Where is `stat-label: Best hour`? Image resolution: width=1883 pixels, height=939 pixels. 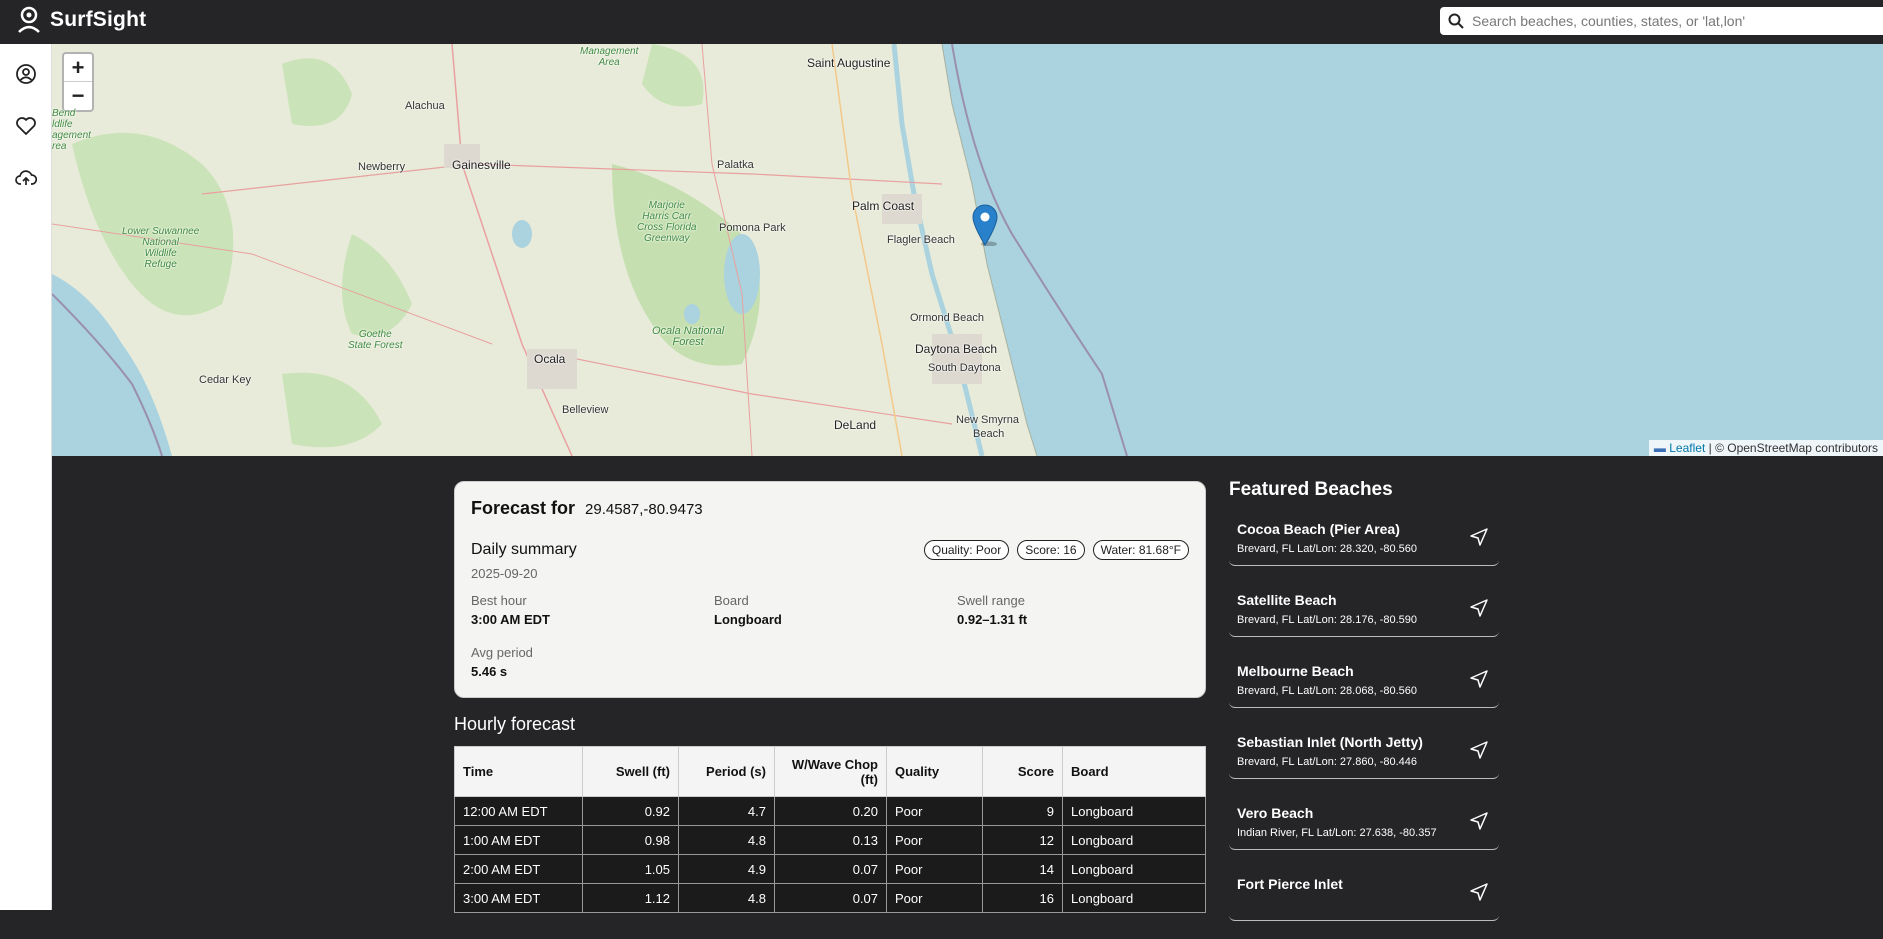 stat-label: Best hour is located at coordinates (499, 600).